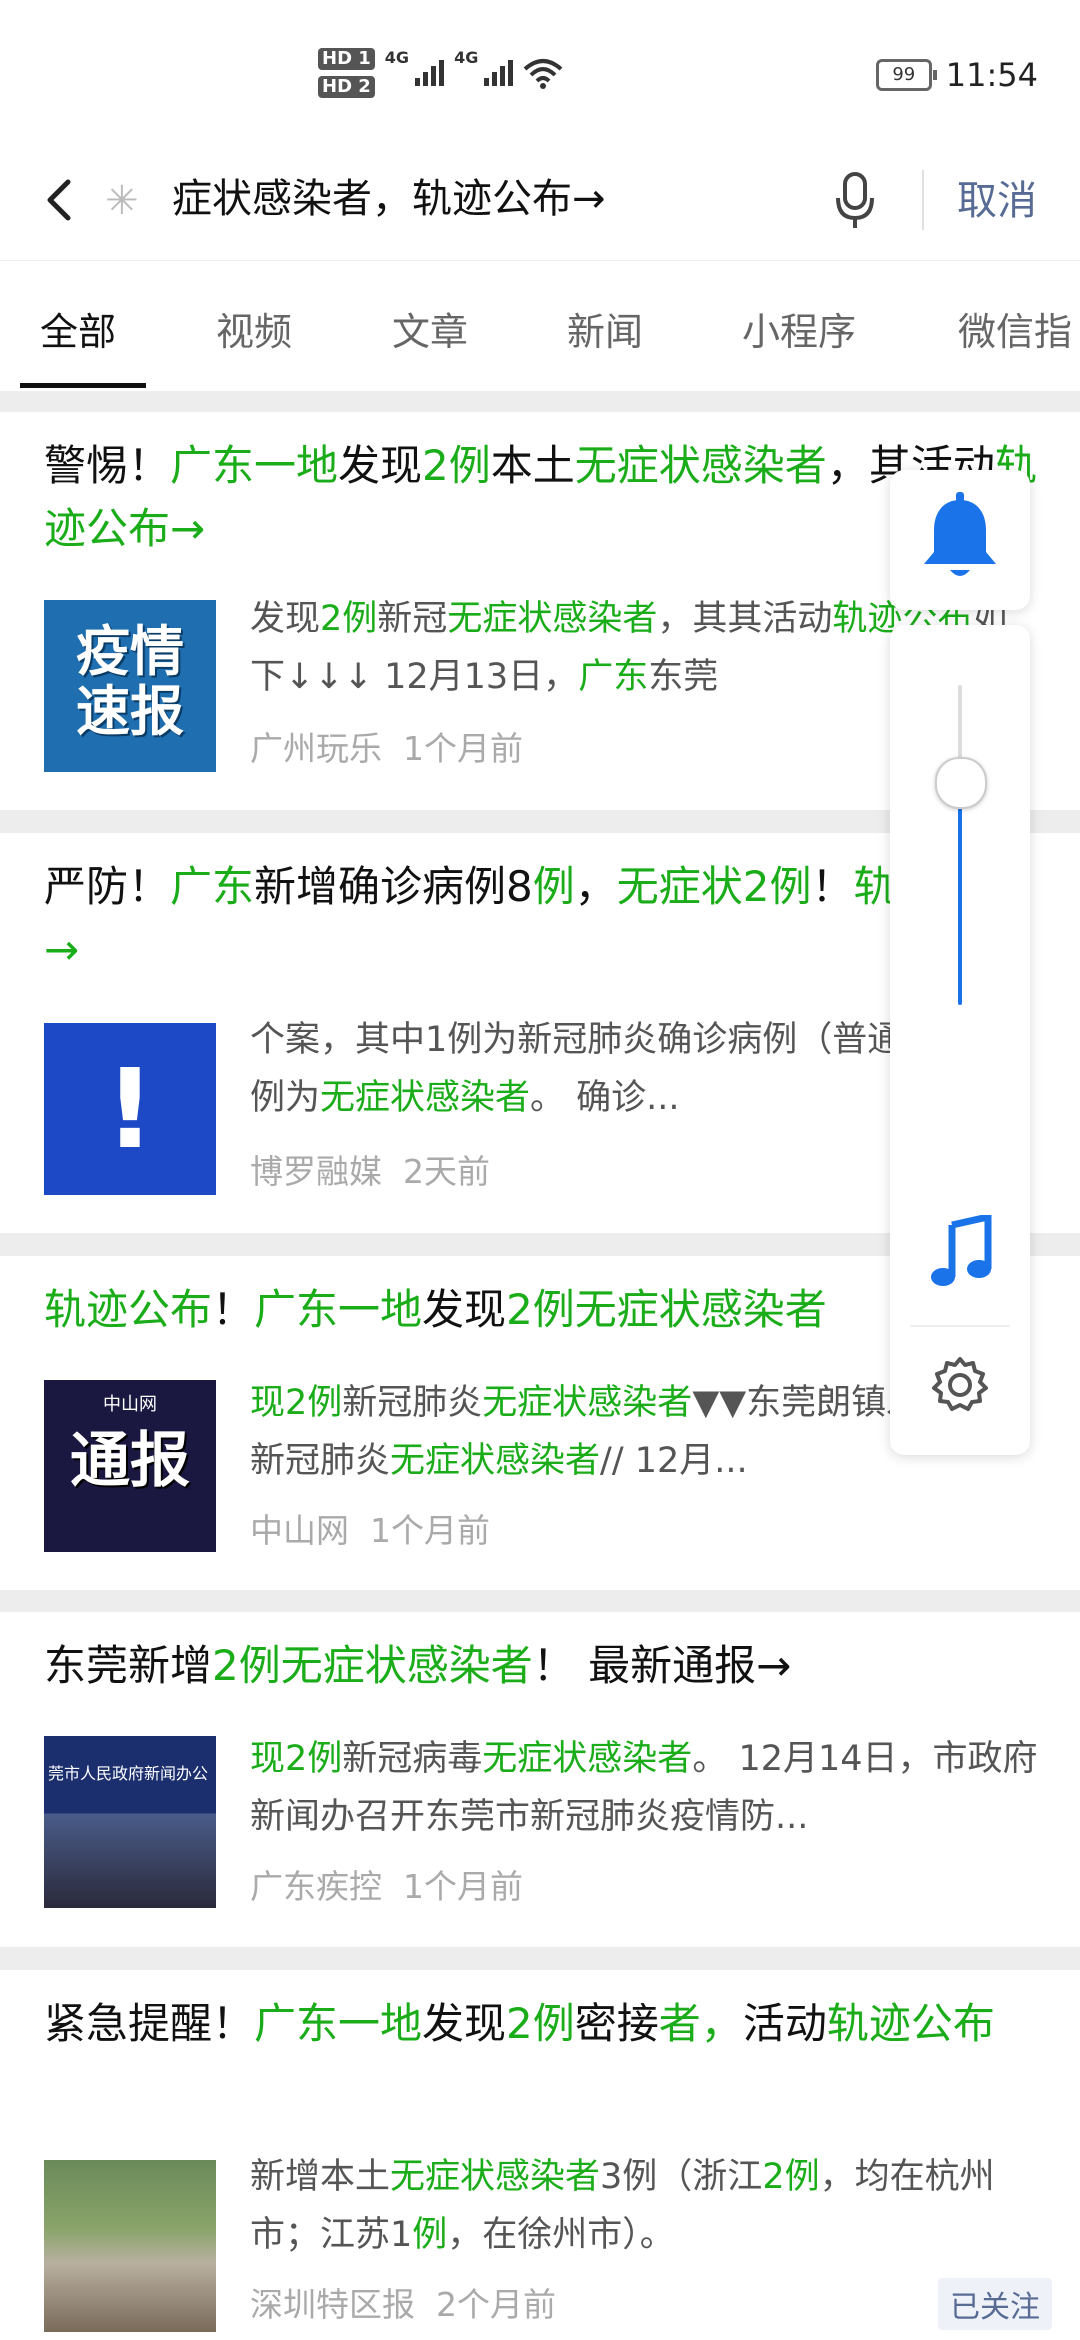  What do you see at coordinates (595, 886) in the screenshot?
I see `text-segment: ，` at bounding box center [595, 886].